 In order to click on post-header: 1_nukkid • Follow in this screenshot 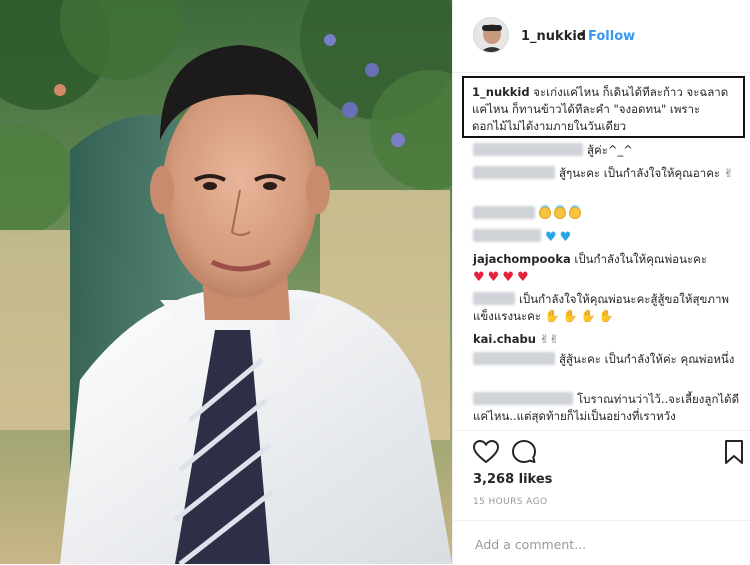, I will do `click(601, 36)`.